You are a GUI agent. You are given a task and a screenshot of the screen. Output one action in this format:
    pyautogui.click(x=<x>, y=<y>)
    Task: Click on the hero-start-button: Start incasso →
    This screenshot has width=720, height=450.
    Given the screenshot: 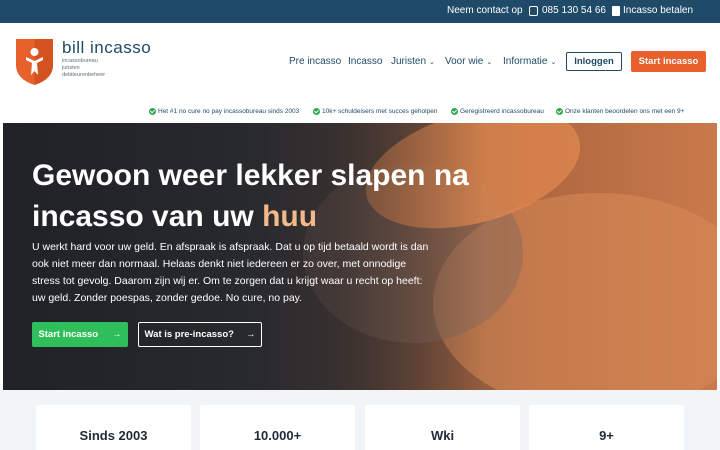 What is the action you would take?
    pyautogui.click(x=80, y=334)
    